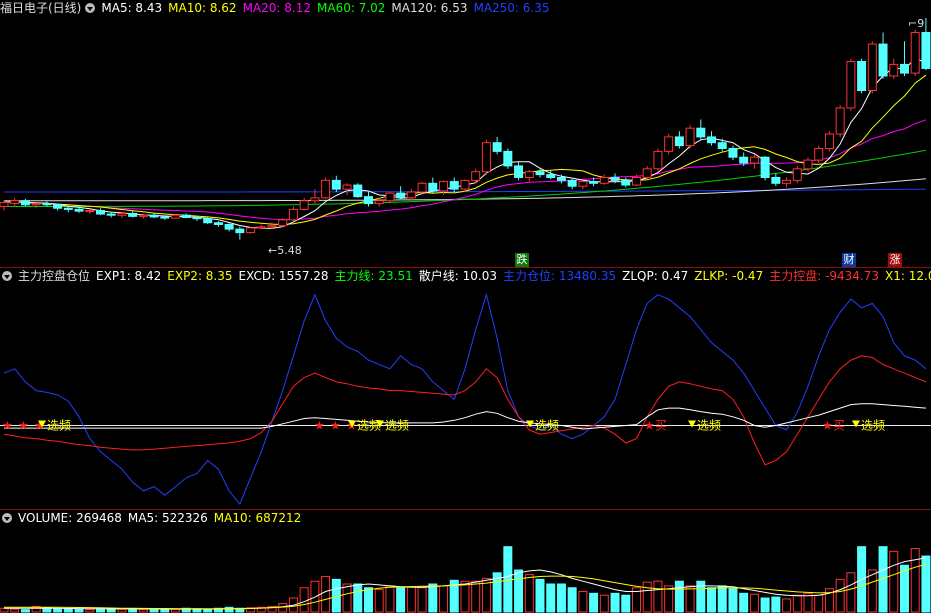  I want to click on indicator-value: MA5: 8.43, so click(132, 8).